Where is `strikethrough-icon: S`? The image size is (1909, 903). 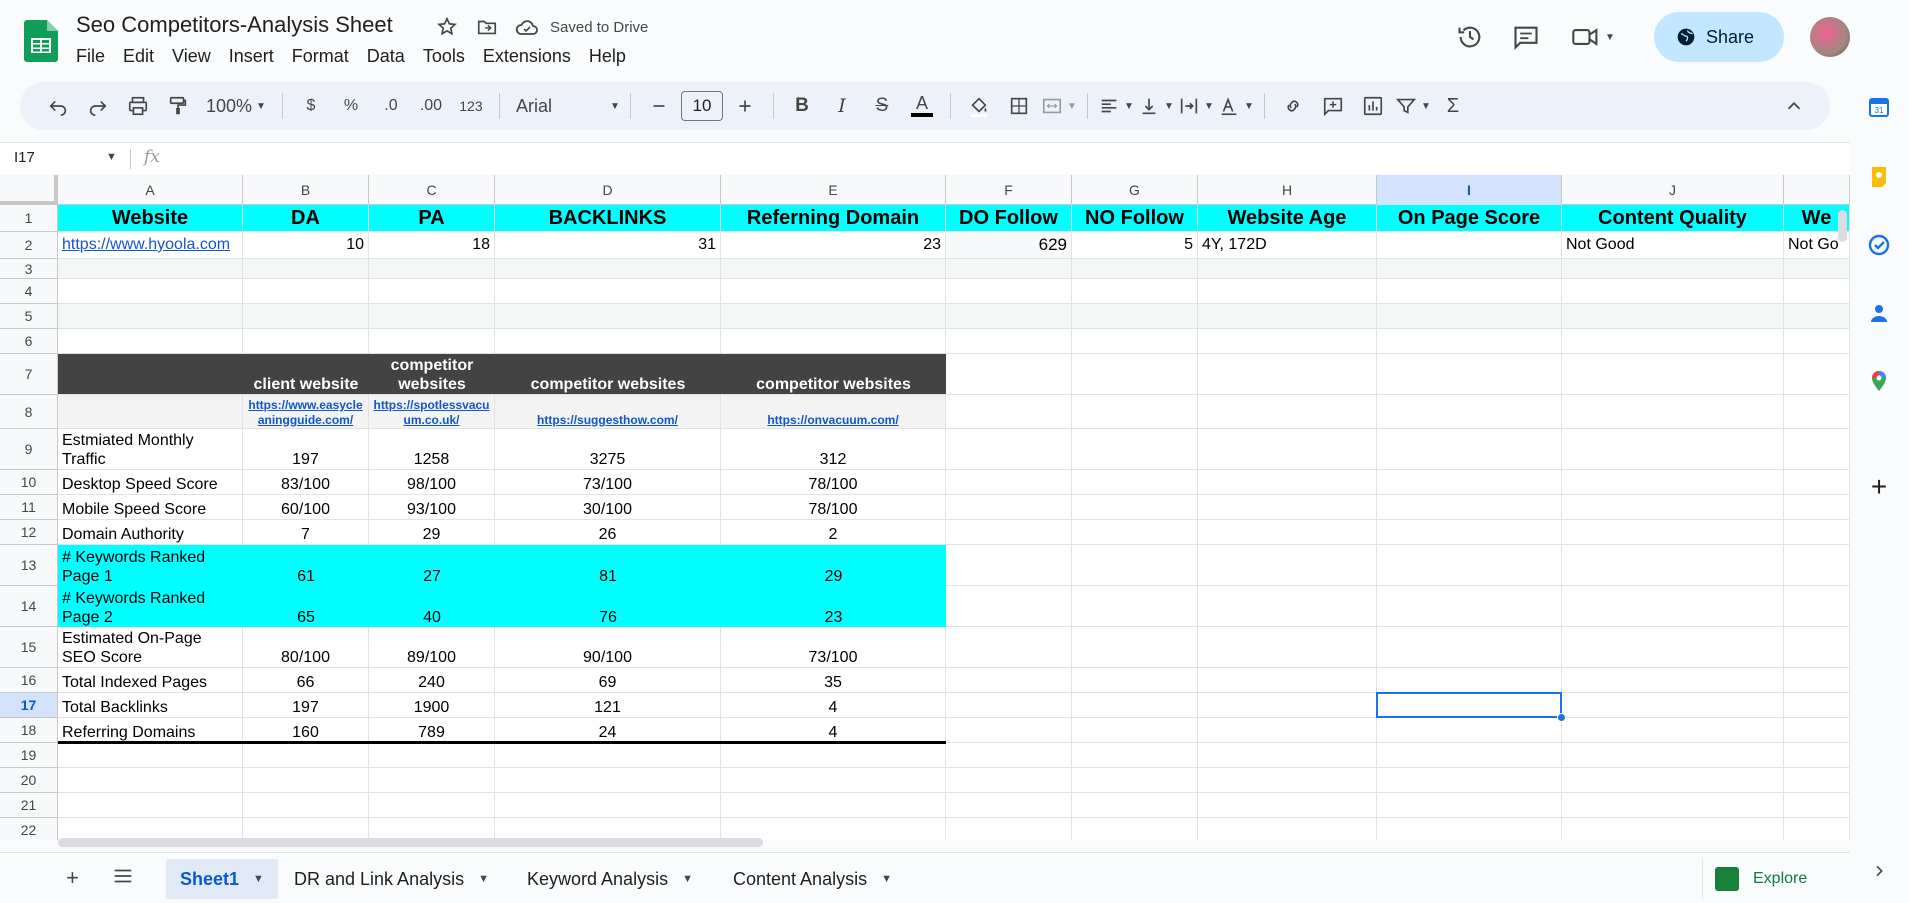 strikethrough-icon: S is located at coordinates (882, 106).